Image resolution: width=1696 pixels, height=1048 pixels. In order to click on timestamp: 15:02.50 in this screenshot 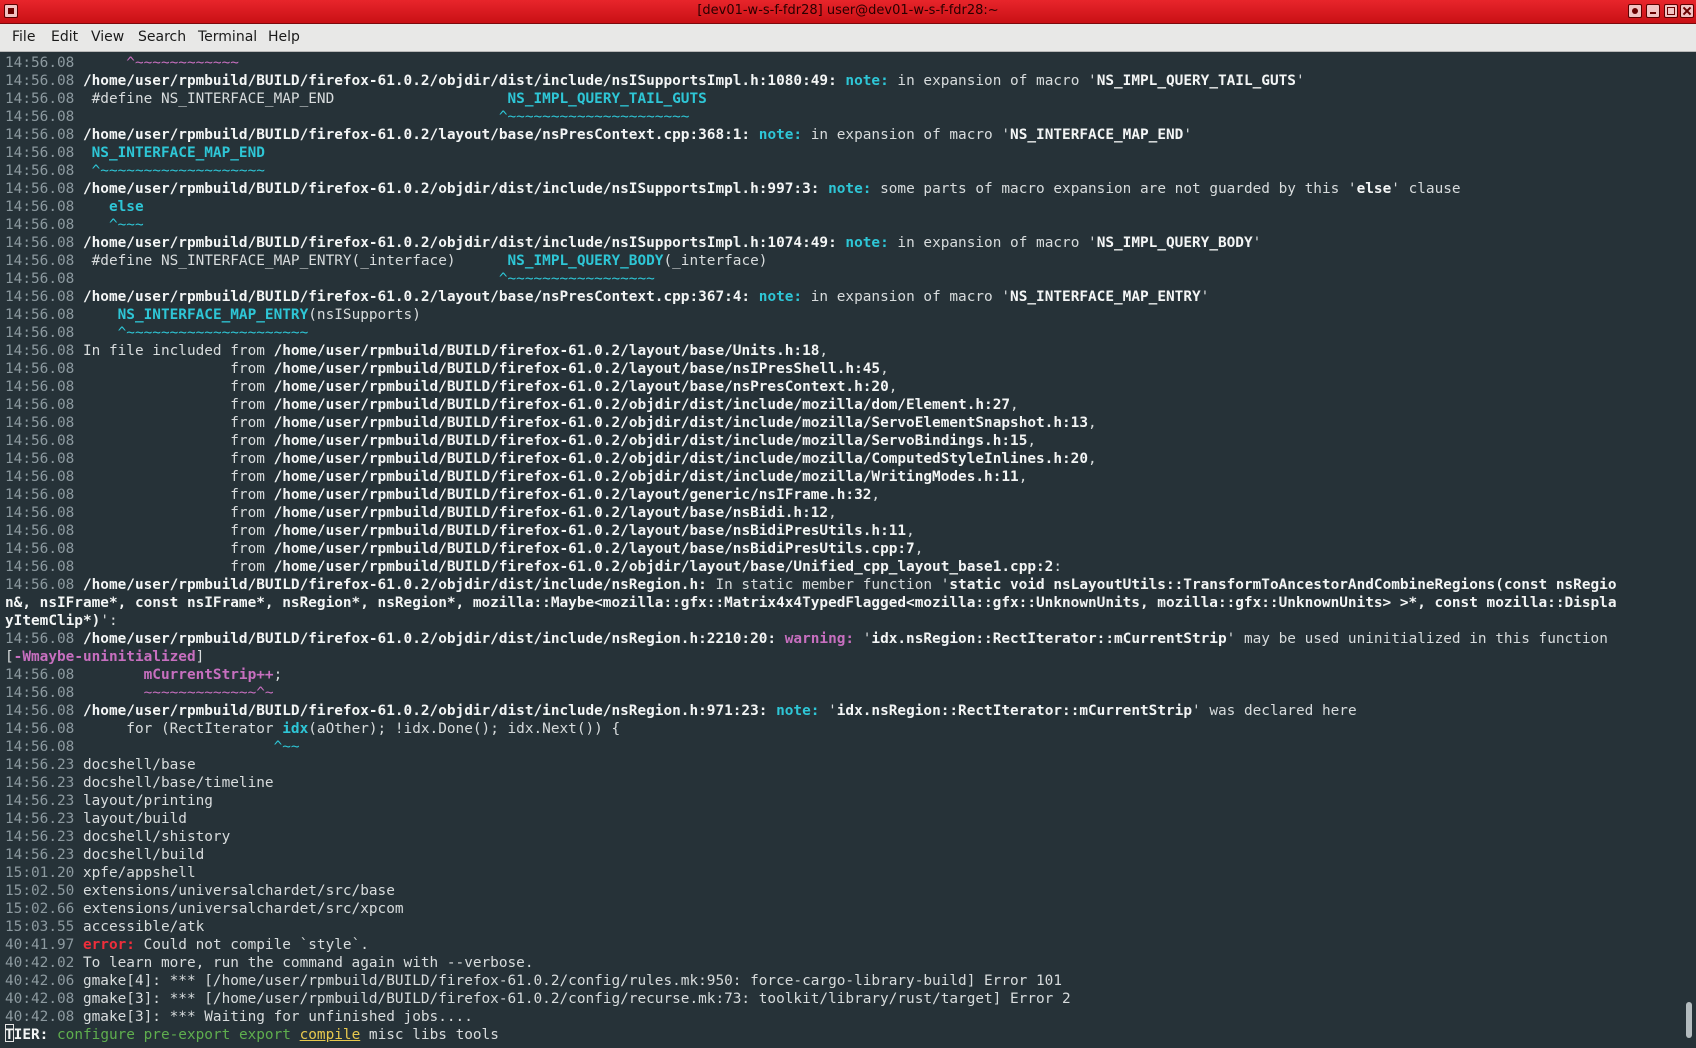, I will do `click(40, 891)`.